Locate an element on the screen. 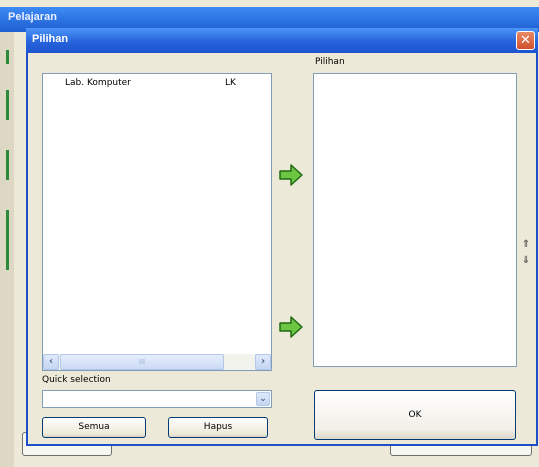  chevron-right-icon: › is located at coordinates (263, 361).